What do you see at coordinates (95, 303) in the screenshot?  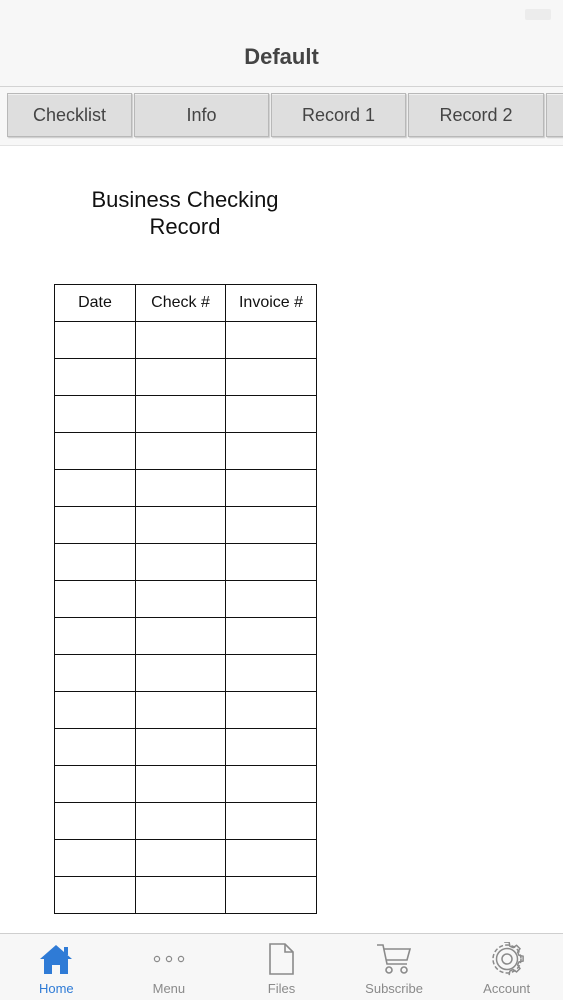 I see `column-header-date: Date` at bounding box center [95, 303].